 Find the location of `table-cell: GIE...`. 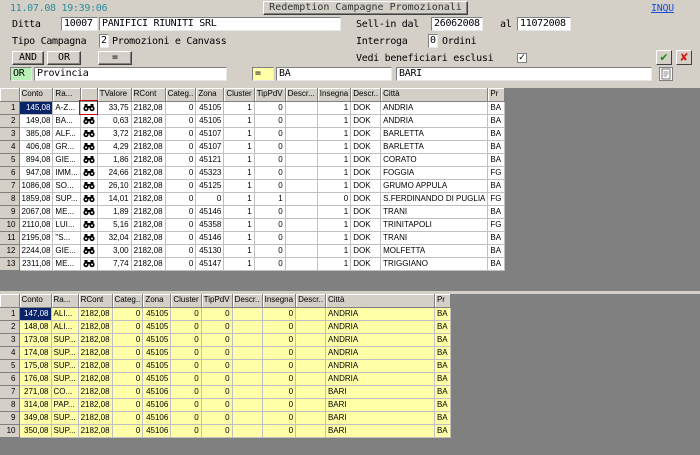

table-cell: GIE... is located at coordinates (66, 251).